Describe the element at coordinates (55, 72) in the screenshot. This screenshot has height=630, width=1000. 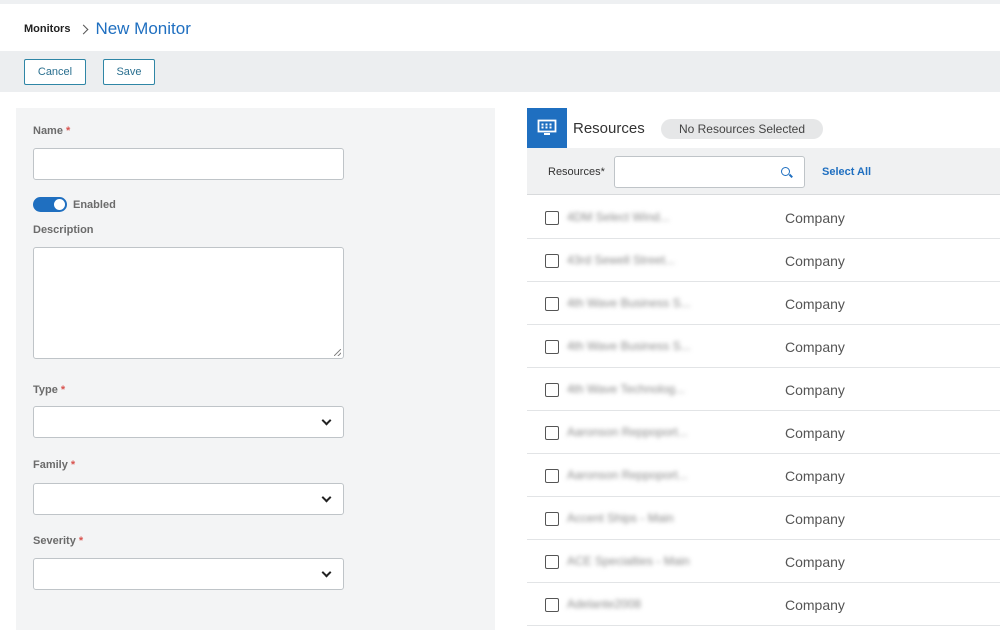
I see `cancel-button: Cancel` at that location.